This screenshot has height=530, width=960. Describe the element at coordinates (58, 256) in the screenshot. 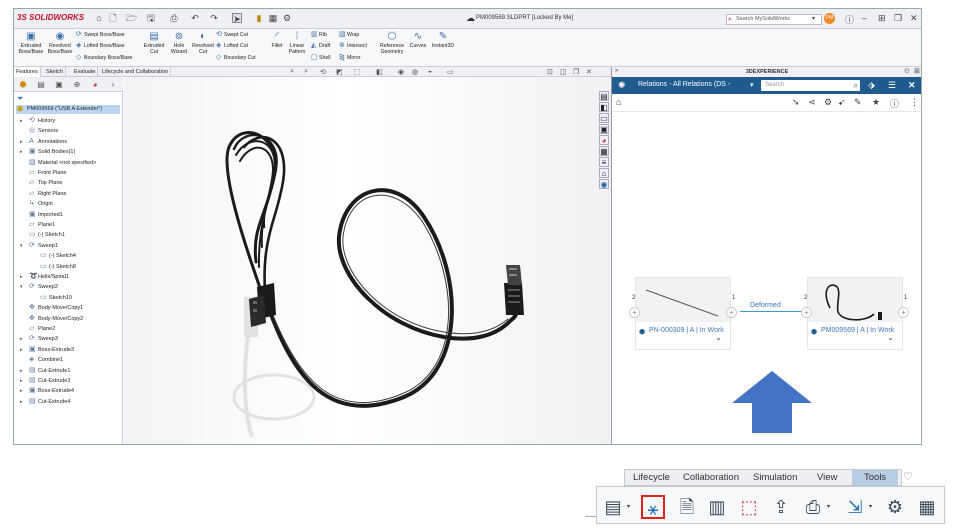

I see `tree-item: ▭ (-) Sketch4` at that location.